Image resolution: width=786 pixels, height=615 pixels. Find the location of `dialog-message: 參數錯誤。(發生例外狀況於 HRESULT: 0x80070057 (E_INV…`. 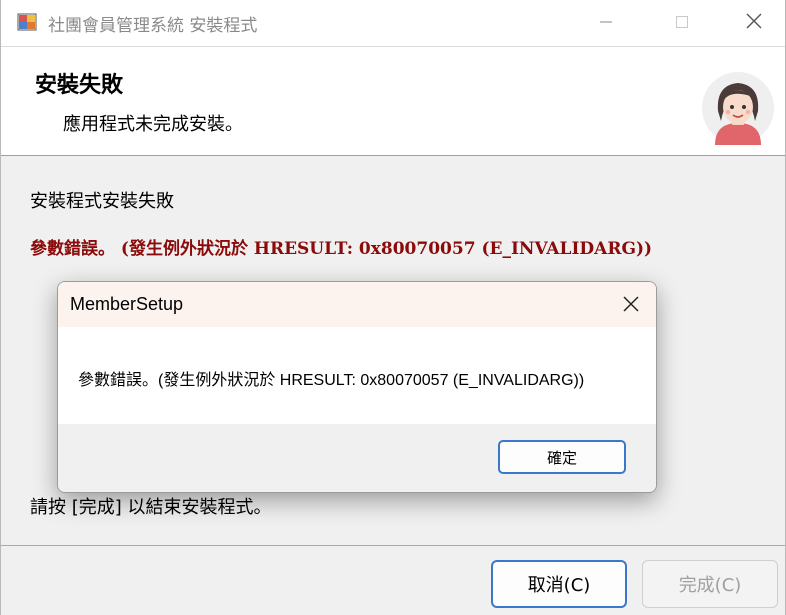

dialog-message: 參數錯誤。(發生例外狀況於 HRESULT: 0x80070057 (E_INV… is located at coordinates (331, 380).